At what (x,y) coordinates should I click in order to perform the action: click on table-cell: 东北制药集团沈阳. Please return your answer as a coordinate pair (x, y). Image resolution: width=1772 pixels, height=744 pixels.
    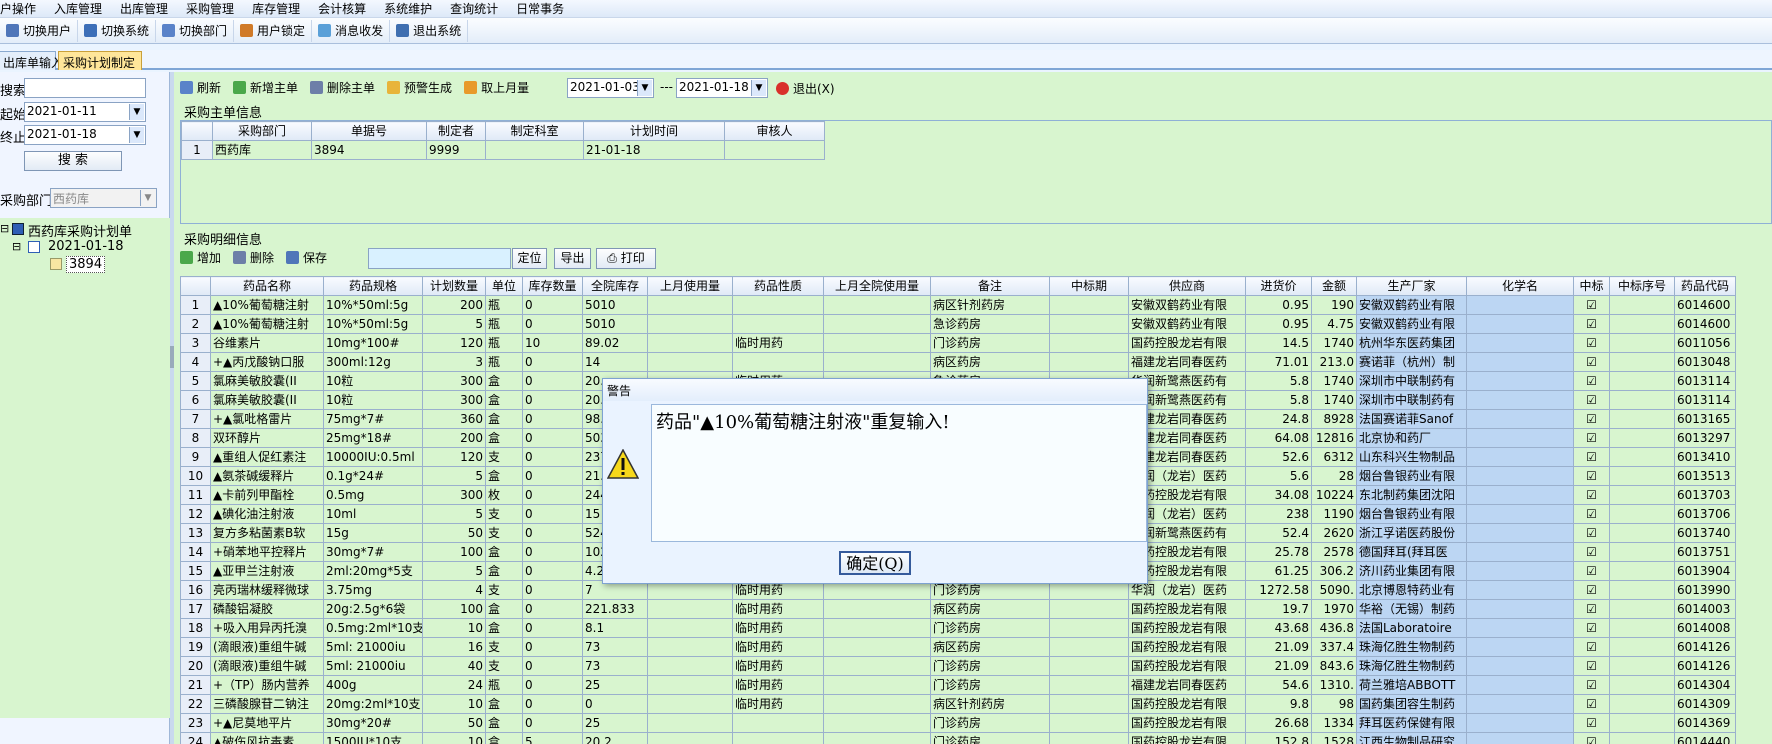
    Looking at the image, I should click on (1411, 495).